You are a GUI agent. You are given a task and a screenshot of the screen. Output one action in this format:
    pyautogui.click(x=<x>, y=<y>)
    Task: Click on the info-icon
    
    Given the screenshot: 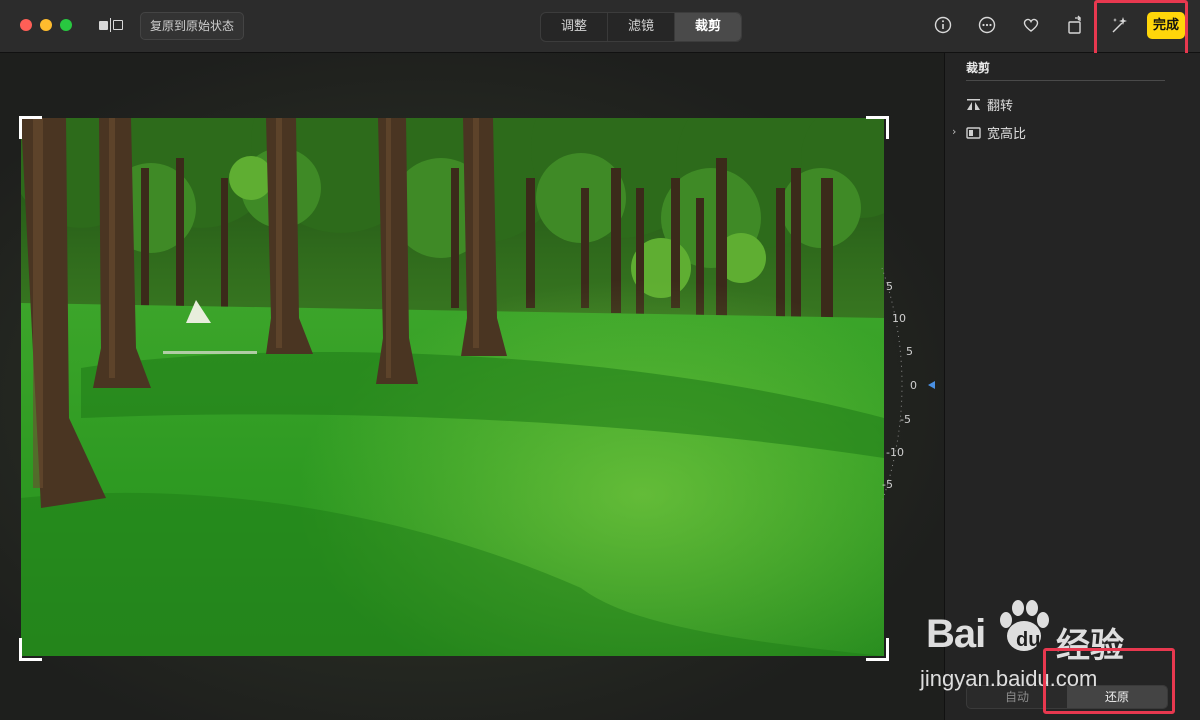 What is the action you would take?
    pyautogui.click(x=943, y=25)
    